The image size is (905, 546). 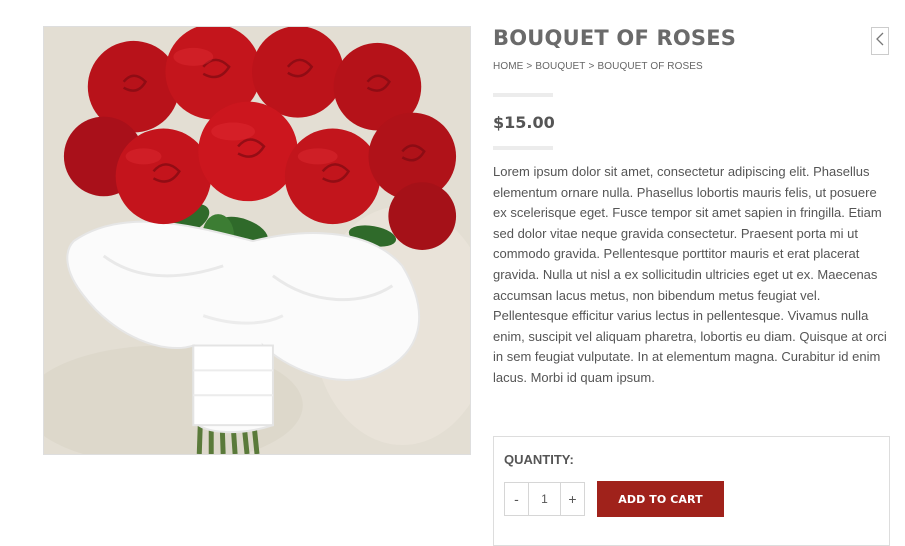 What do you see at coordinates (508, 66) in the screenshot?
I see `breadcrumb-home: HOME` at bounding box center [508, 66].